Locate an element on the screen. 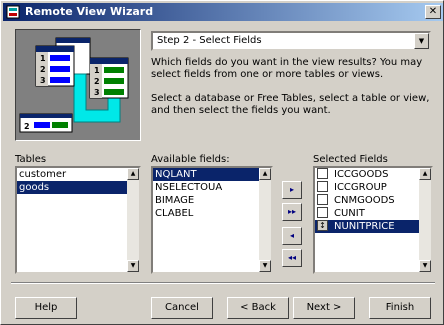 Image resolution: width=444 pixels, height=325 pixels. list-item: CLABEL is located at coordinates (212, 213).